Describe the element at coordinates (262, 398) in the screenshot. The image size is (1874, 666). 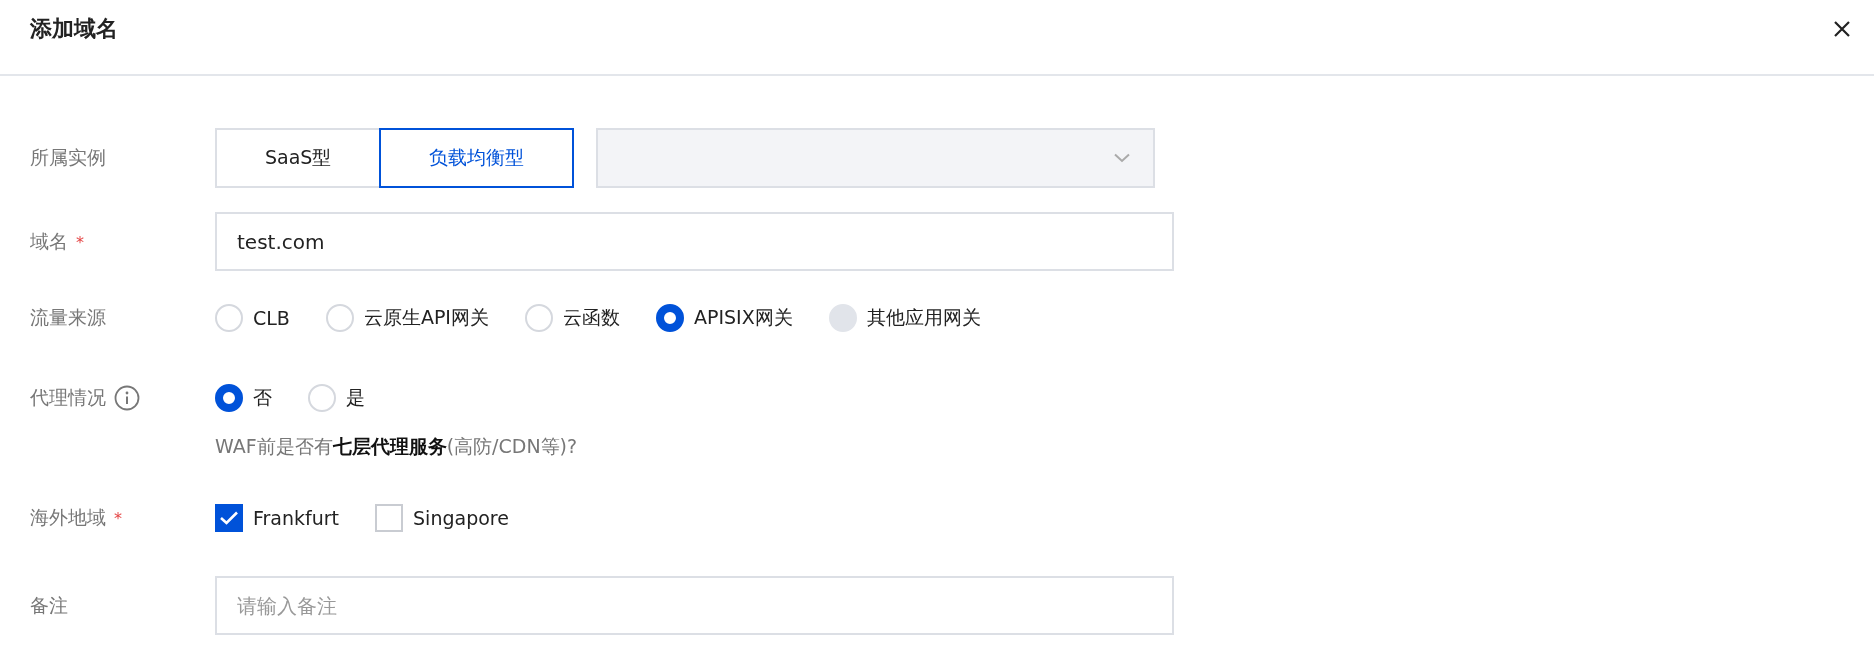
I see `option-label: 否` at that location.